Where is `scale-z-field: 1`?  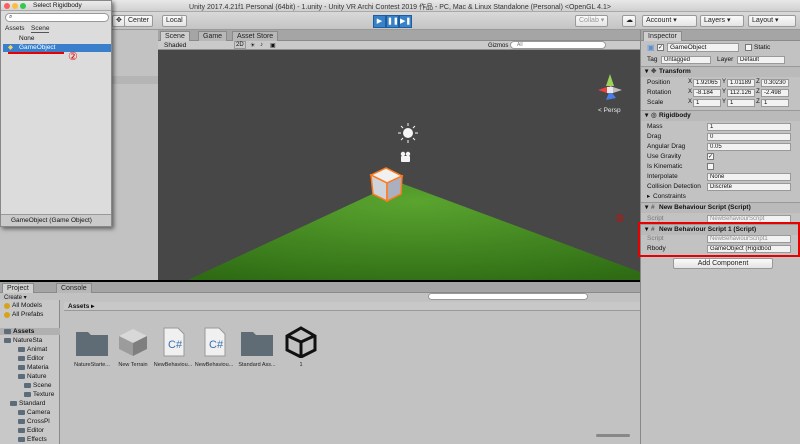 scale-z-field: 1 is located at coordinates (775, 102).